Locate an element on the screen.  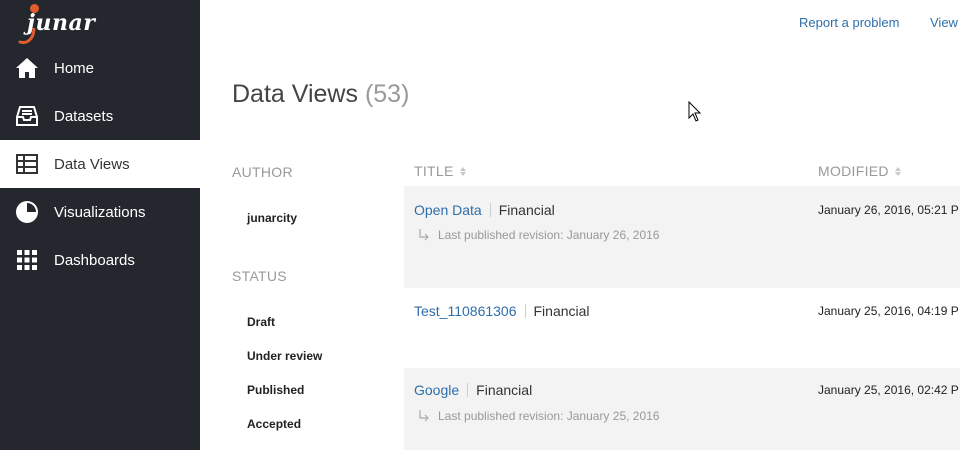
pie-chart-icon is located at coordinates (27, 212).